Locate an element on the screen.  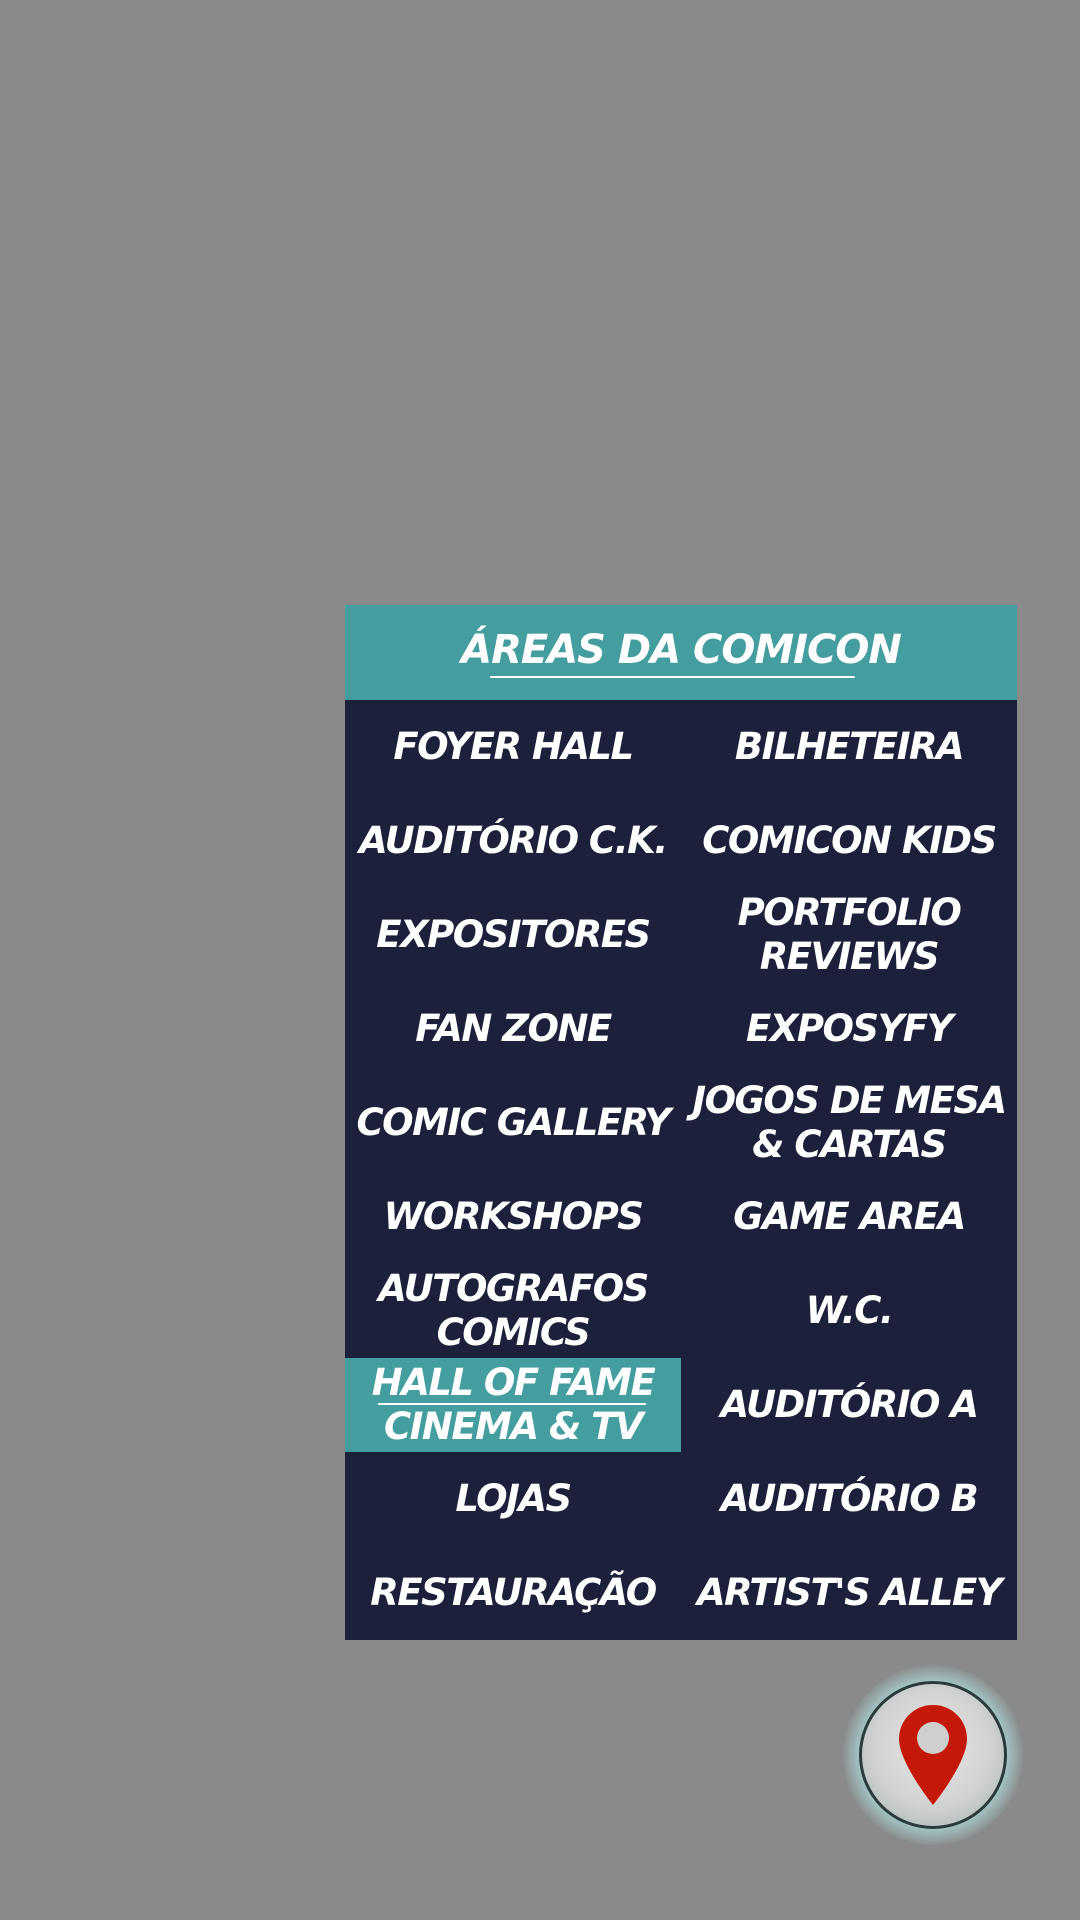
area-item-label: COMICON KIDS is located at coordinates (849, 840).